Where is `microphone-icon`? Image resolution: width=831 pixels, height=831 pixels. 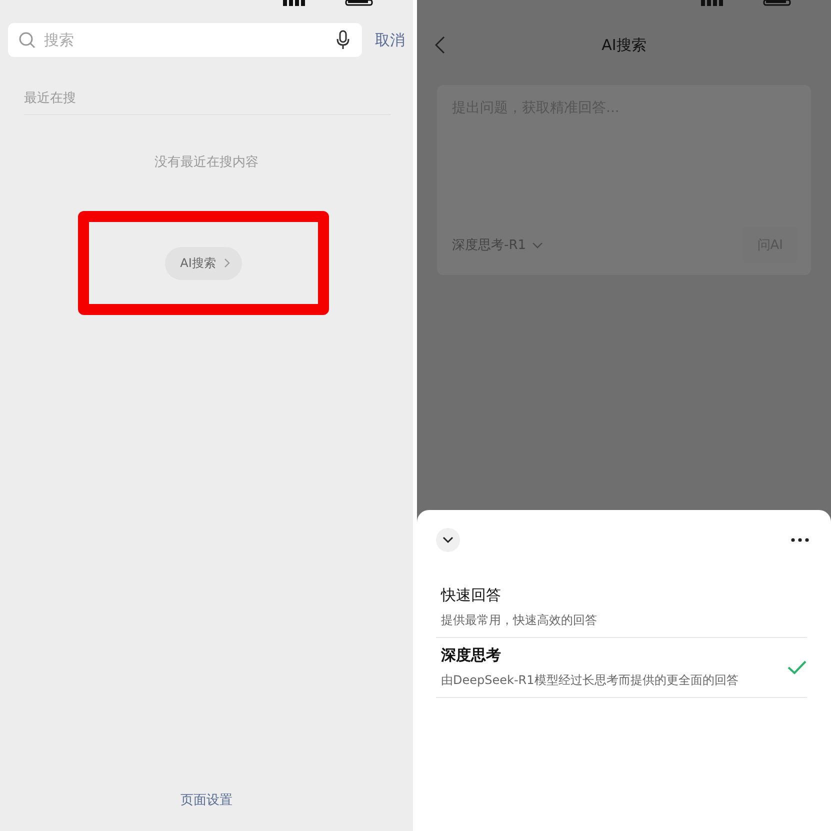 microphone-icon is located at coordinates (343, 40).